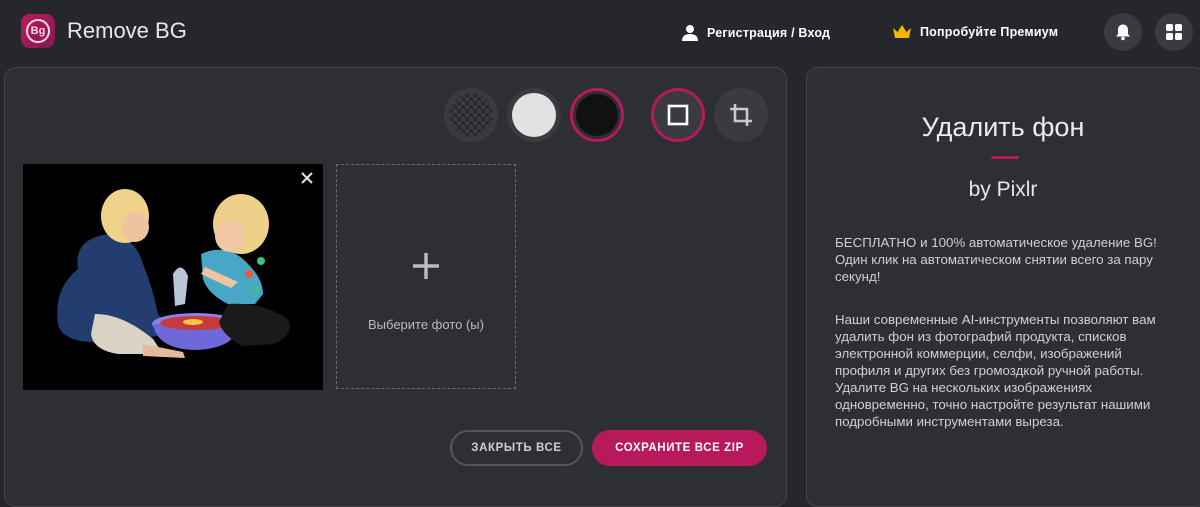 This screenshot has width=1200, height=507. What do you see at coordinates (1003, 189) in the screenshot?
I see `info-subtitle: by Pixlr` at bounding box center [1003, 189].